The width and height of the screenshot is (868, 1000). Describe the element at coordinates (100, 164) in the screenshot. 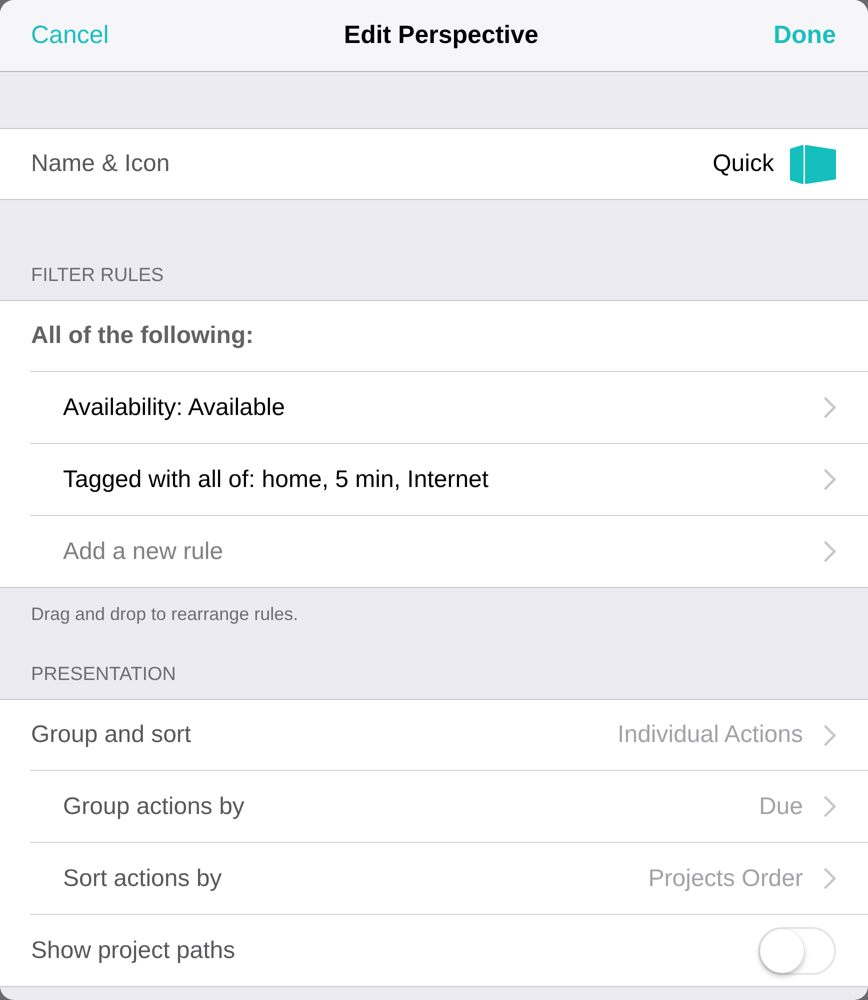

I see `setting-label: Name & Icon` at that location.